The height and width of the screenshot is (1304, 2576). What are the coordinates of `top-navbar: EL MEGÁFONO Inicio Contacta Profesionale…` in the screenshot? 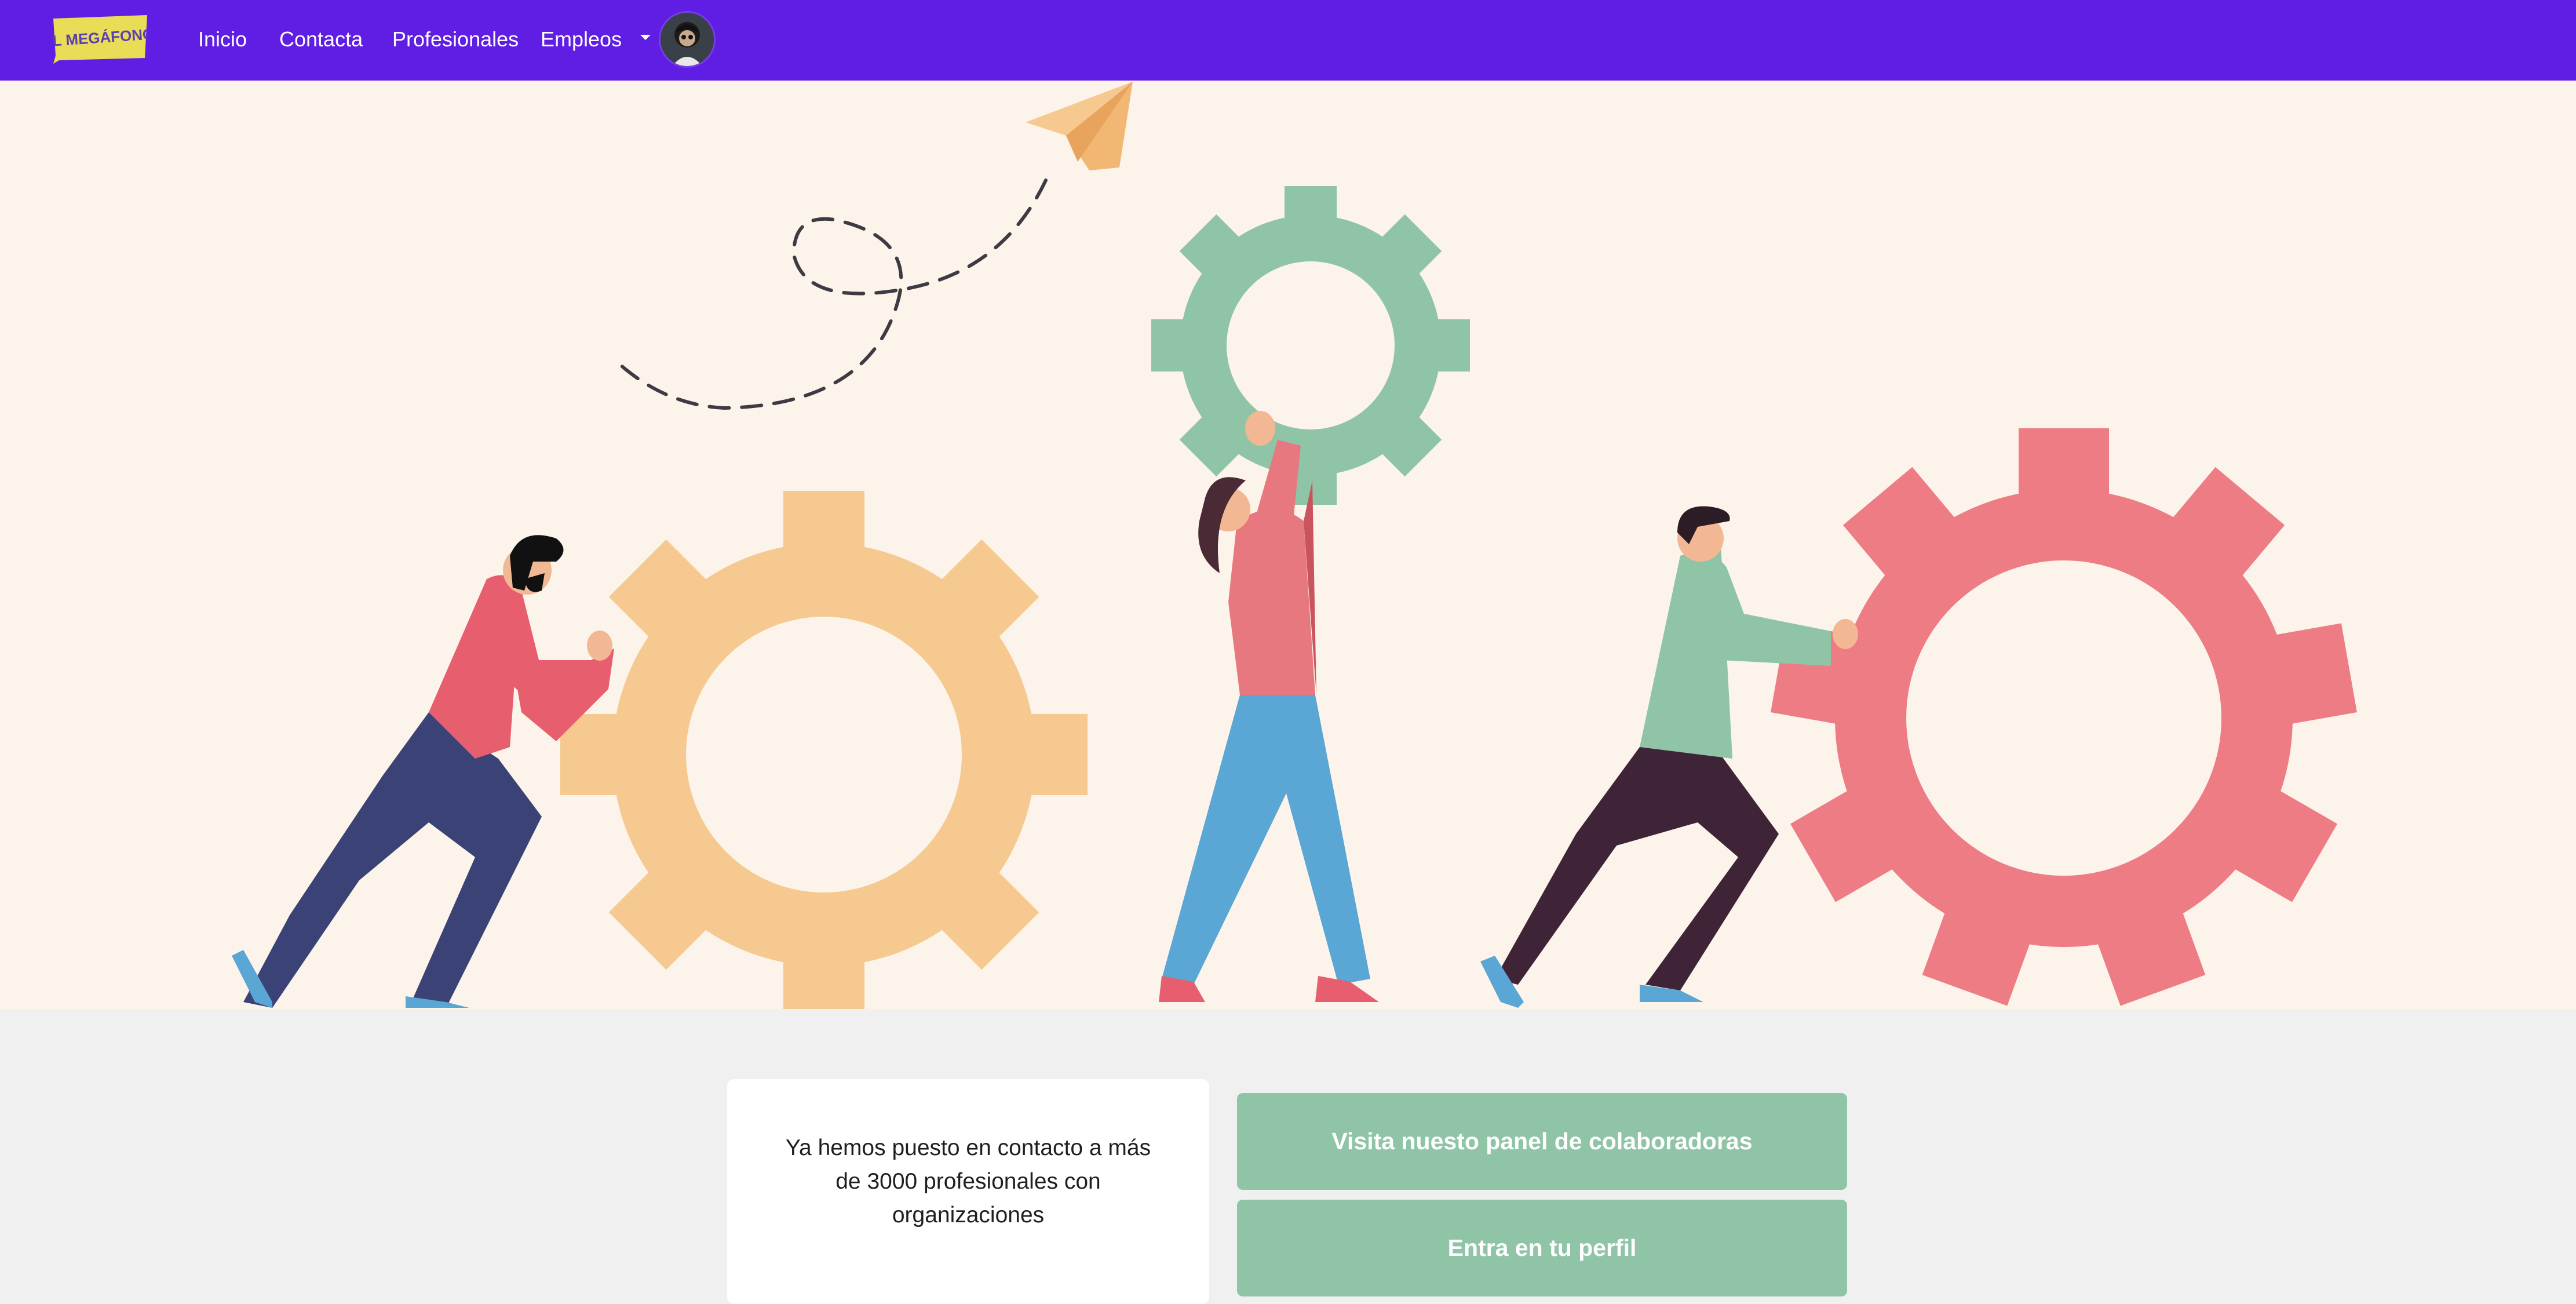 It's located at (1288, 40).